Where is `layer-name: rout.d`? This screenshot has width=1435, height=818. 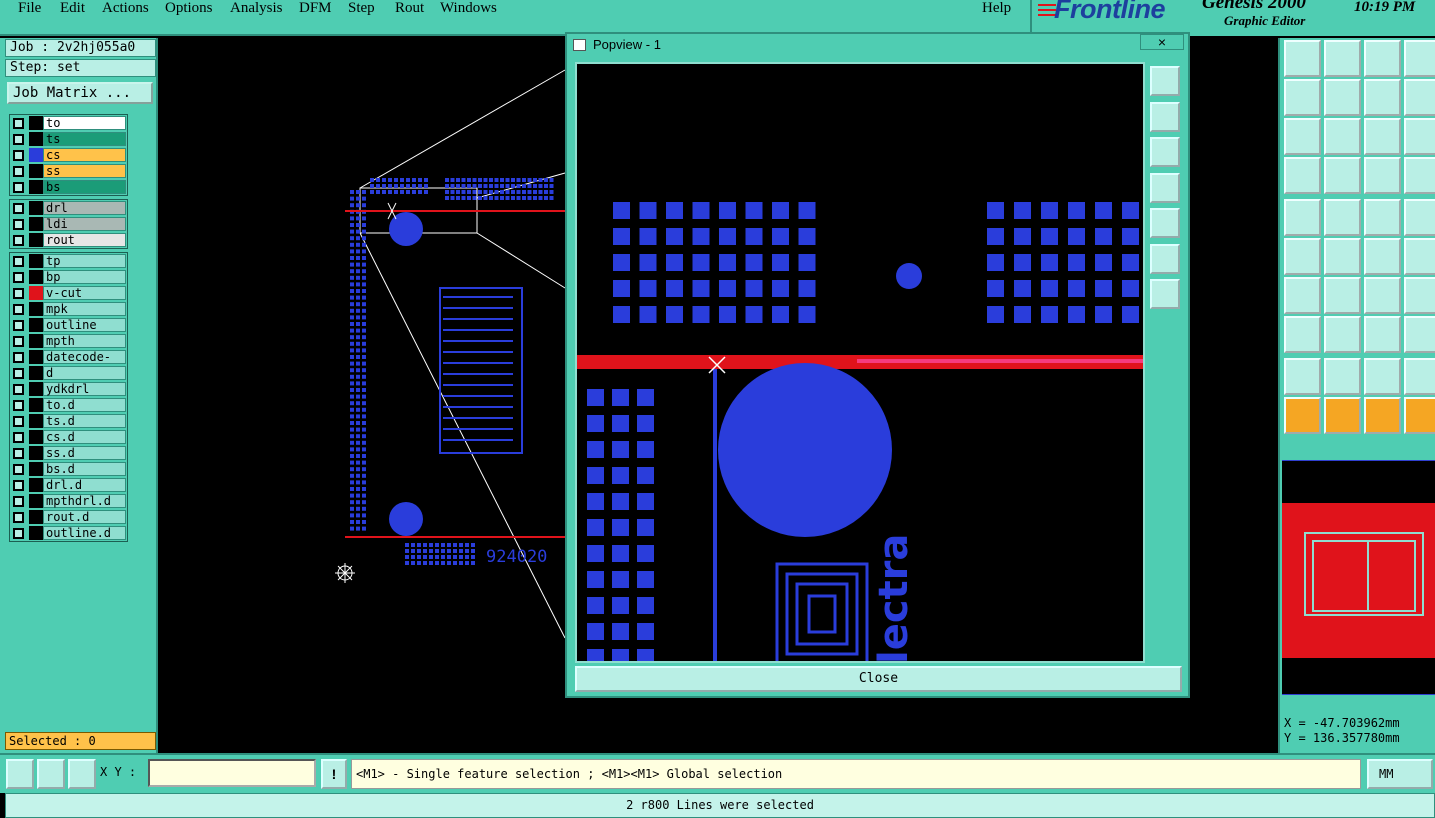
layer-name: rout.d is located at coordinates (84, 517).